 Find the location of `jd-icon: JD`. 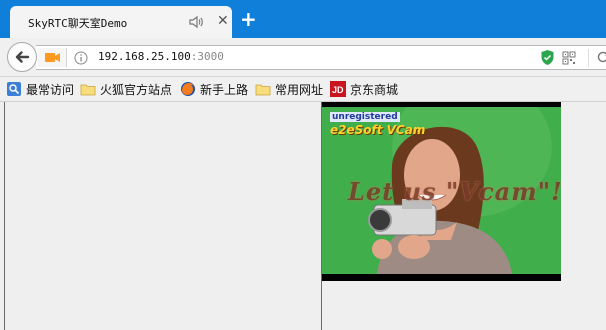

jd-icon: JD is located at coordinates (338, 89).